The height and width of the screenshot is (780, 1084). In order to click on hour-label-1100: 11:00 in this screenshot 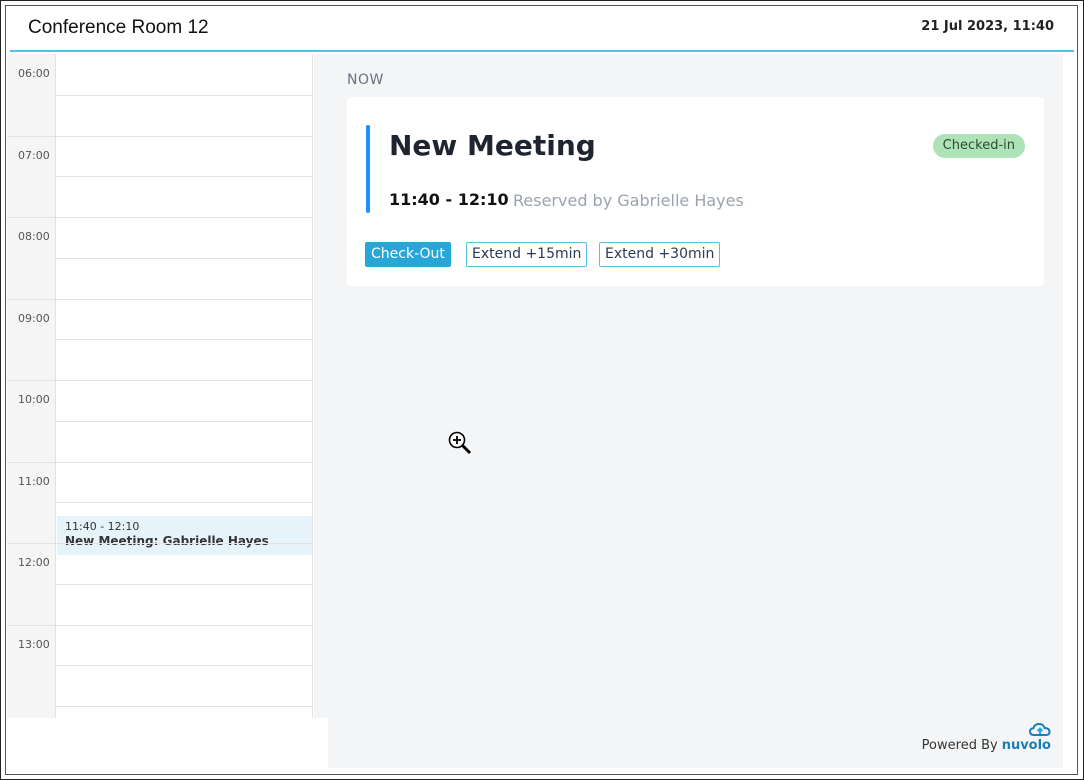, I will do `click(34, 481)`.